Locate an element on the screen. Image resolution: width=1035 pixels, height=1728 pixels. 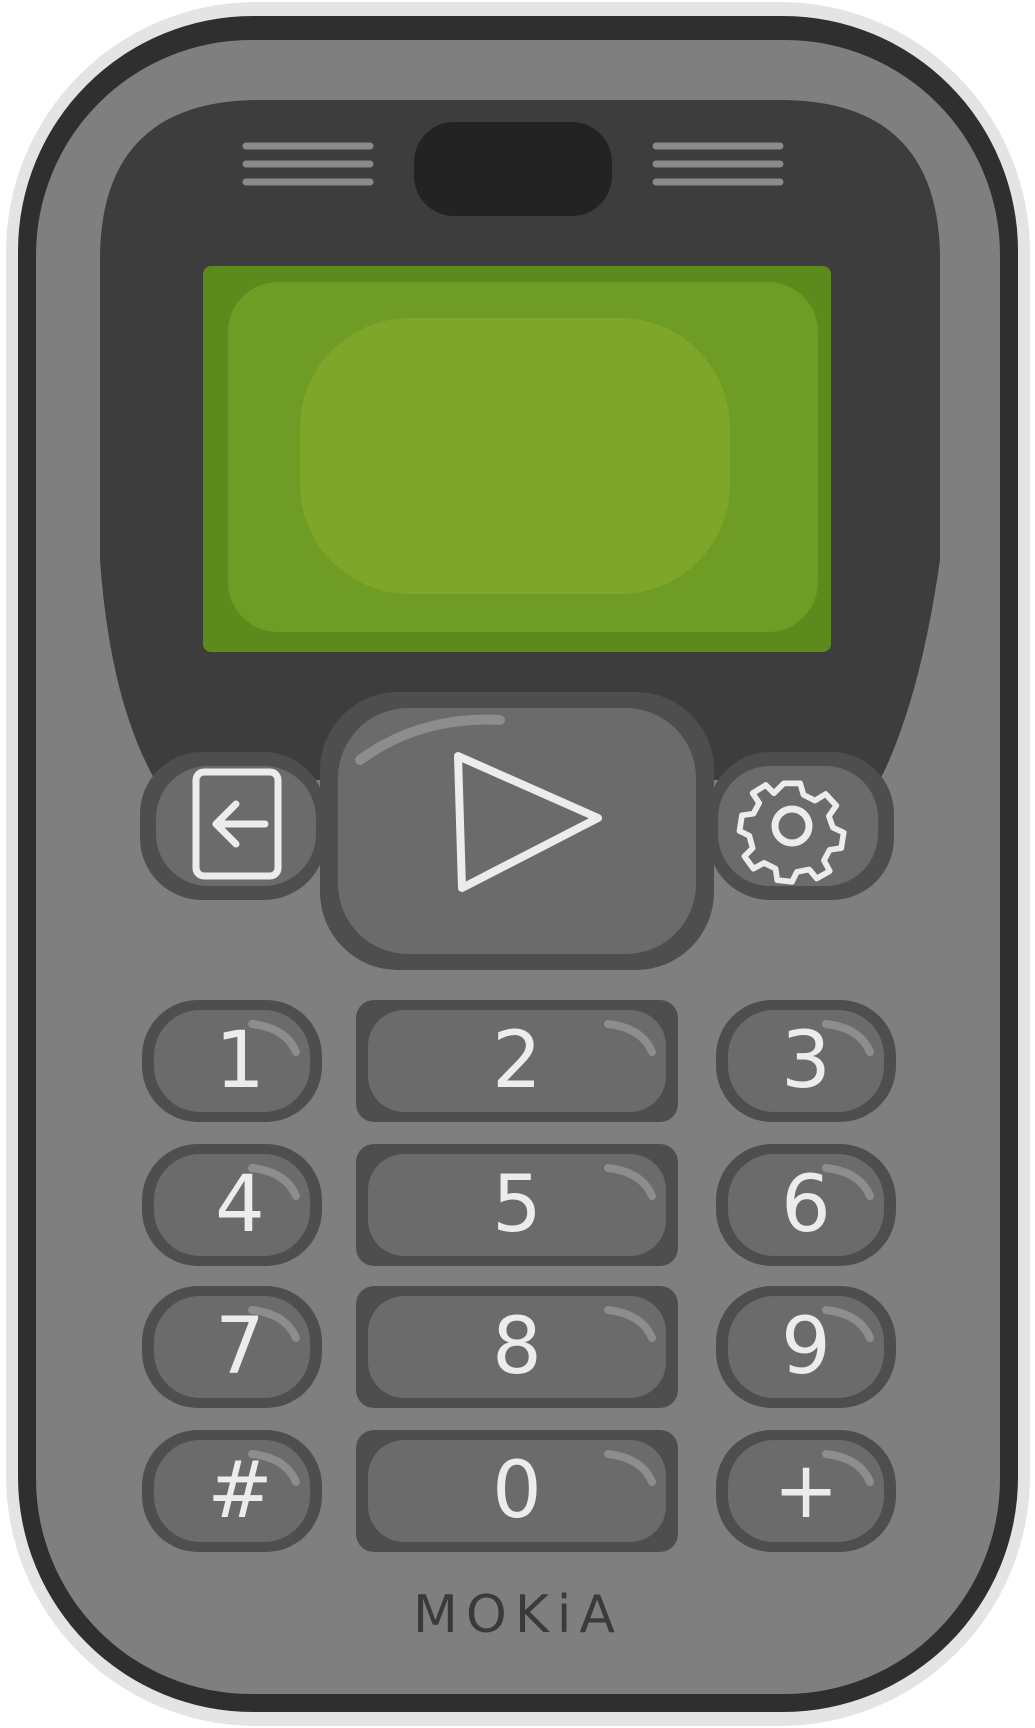
key-label: 0 is located at coordinates (517, 1491).